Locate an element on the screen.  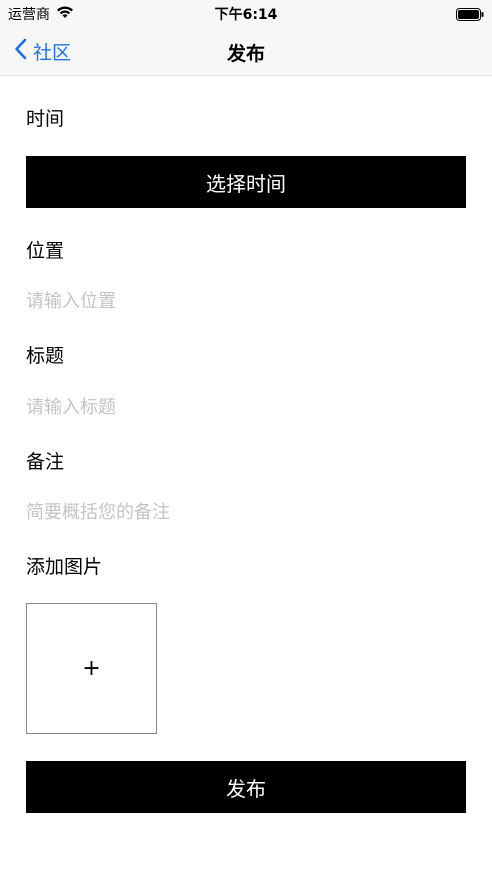
navigation-bar: 社区 发布 is located at coordinates (246, 51).